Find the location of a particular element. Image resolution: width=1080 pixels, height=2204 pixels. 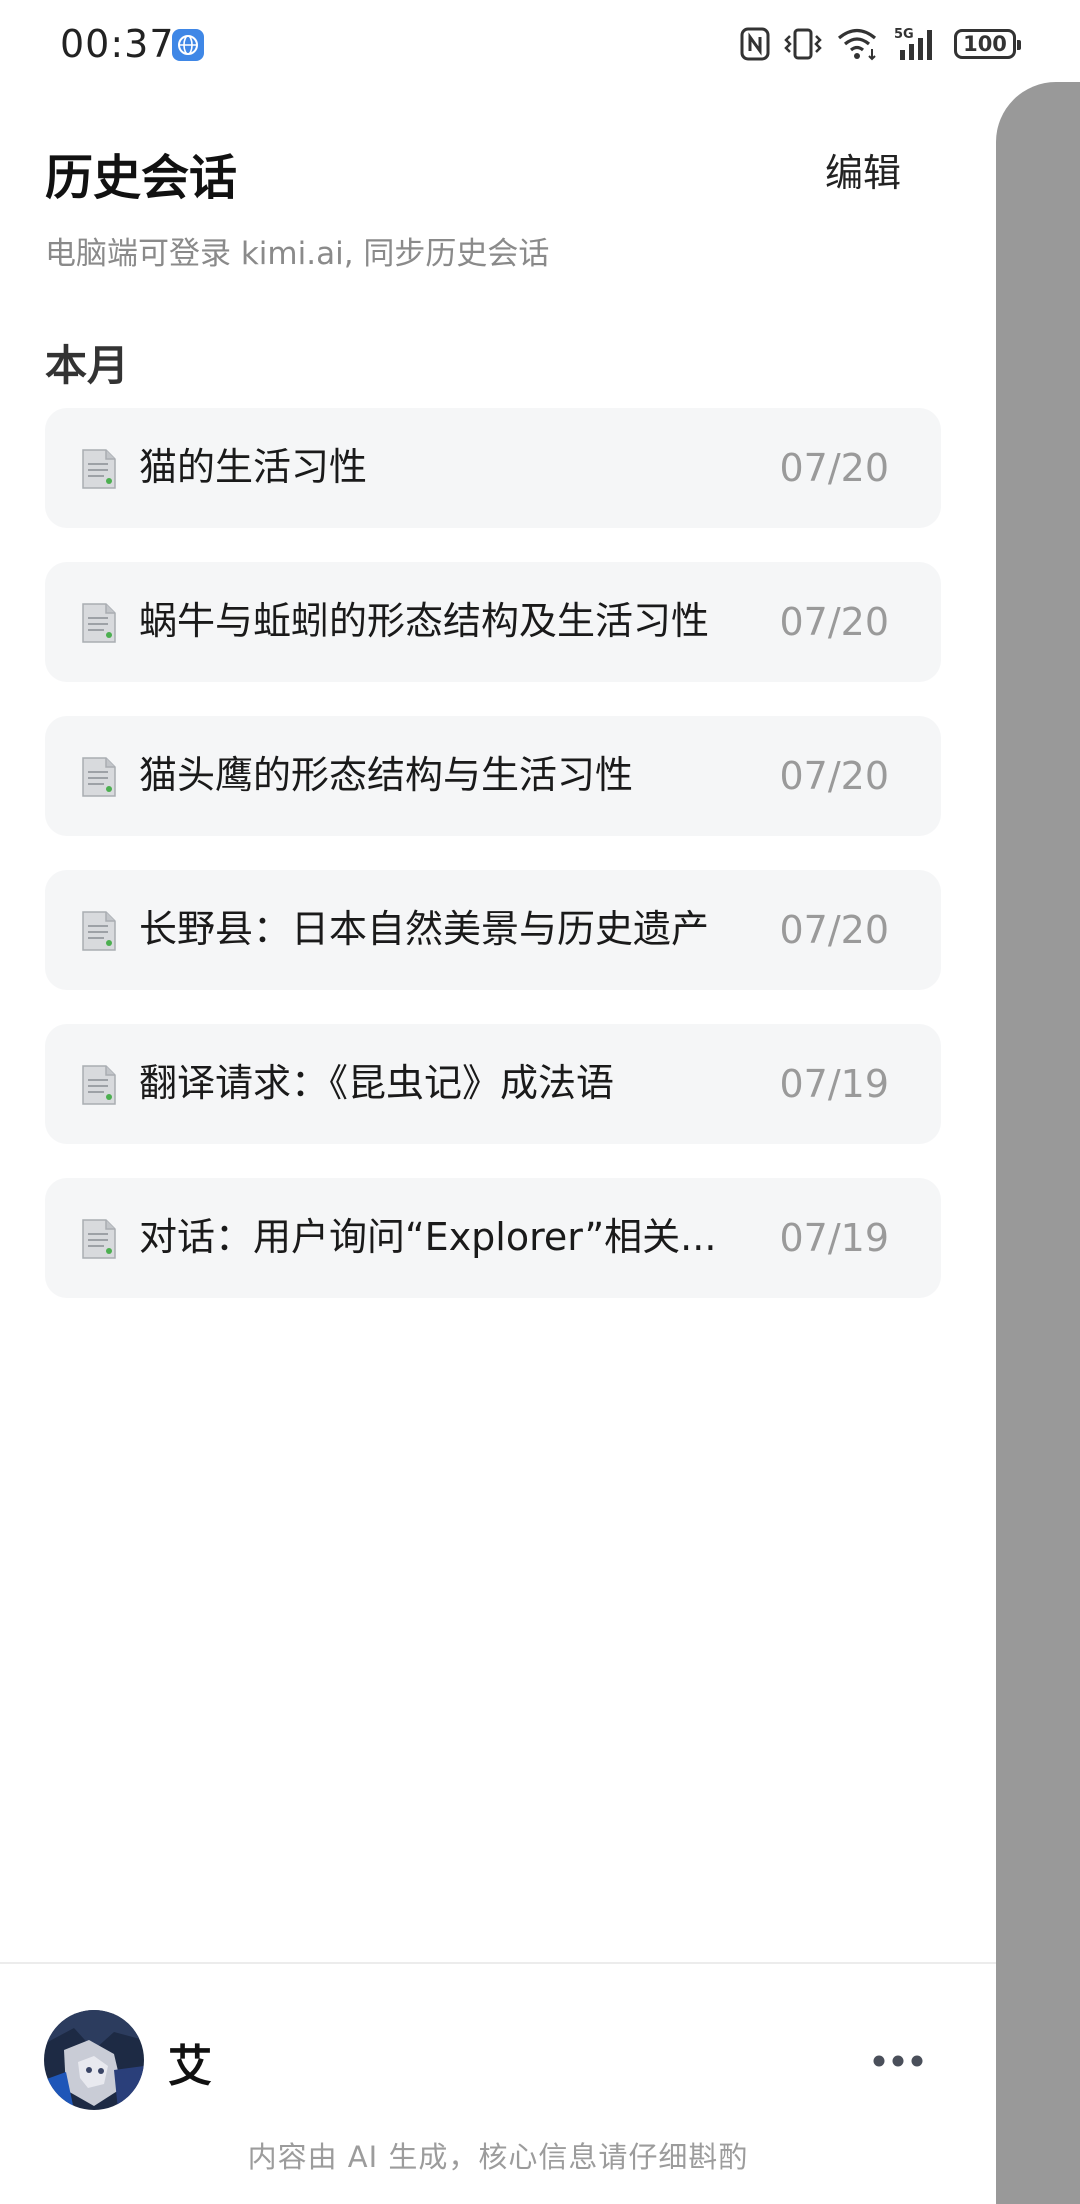

history-item-title: 猫的生活习性 is located at coordinates (253, 467).